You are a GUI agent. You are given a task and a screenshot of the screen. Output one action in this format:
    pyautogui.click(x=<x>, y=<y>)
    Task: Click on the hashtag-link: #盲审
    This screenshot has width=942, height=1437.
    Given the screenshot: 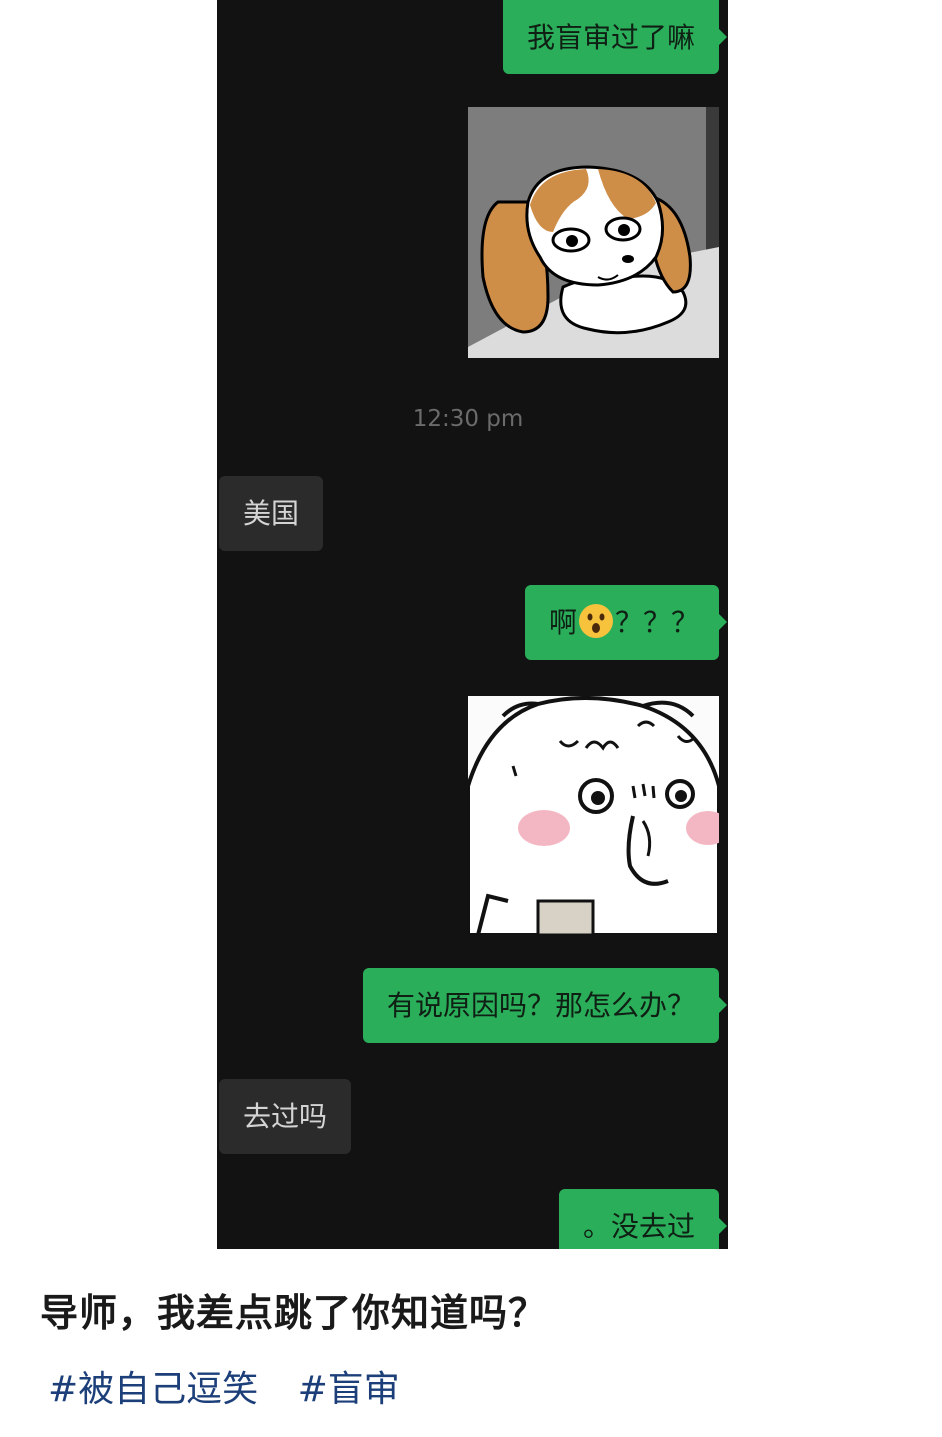 What is the action you would take?
    pyautogui.click(x=349, y=1386)
    